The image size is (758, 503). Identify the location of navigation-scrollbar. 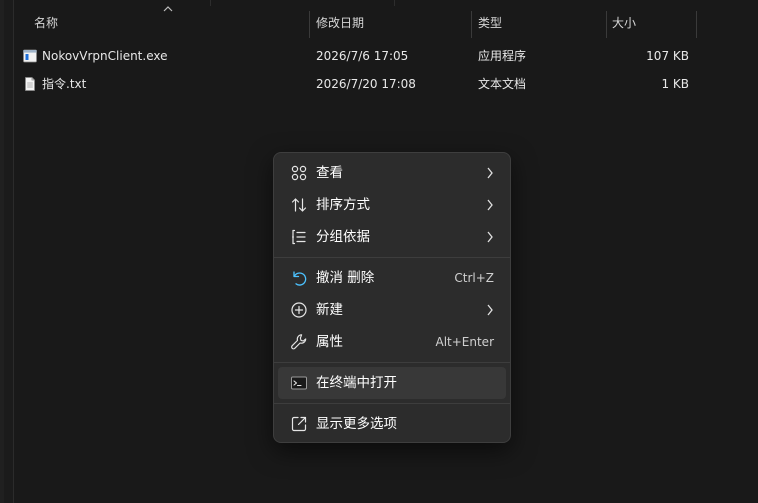
(2, 251).